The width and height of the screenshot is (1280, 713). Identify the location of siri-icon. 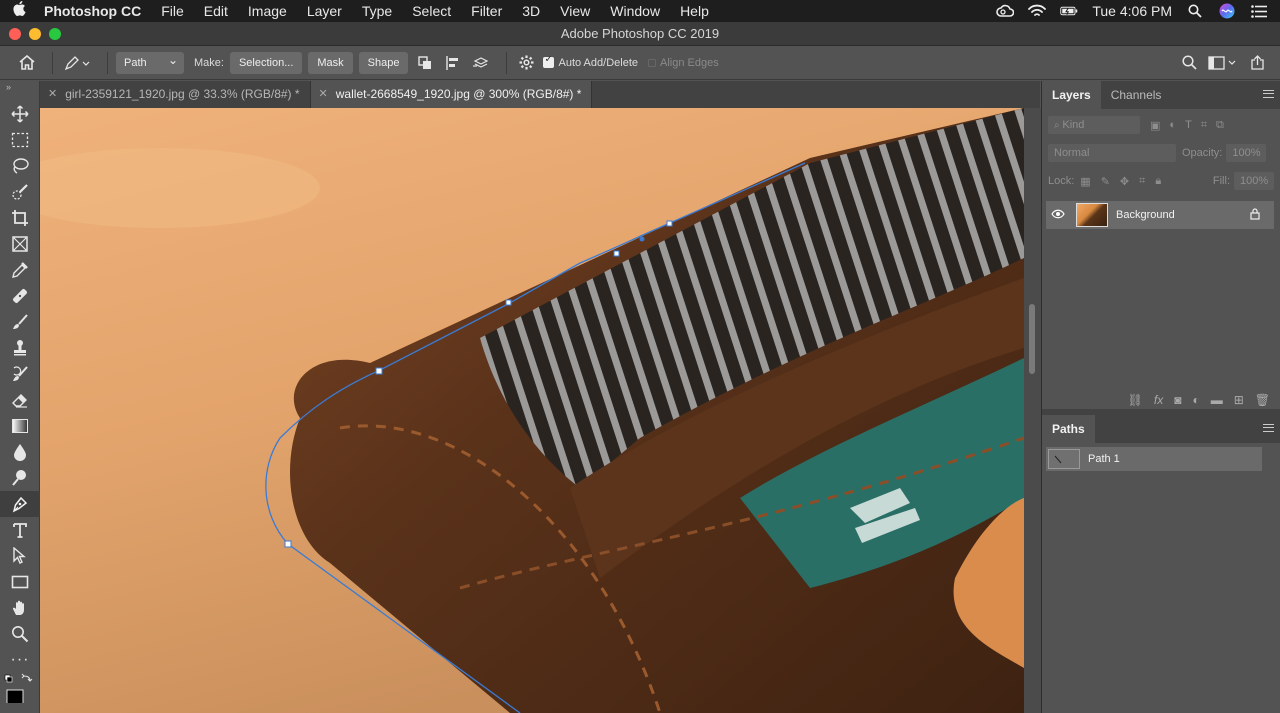
(1227, 11).